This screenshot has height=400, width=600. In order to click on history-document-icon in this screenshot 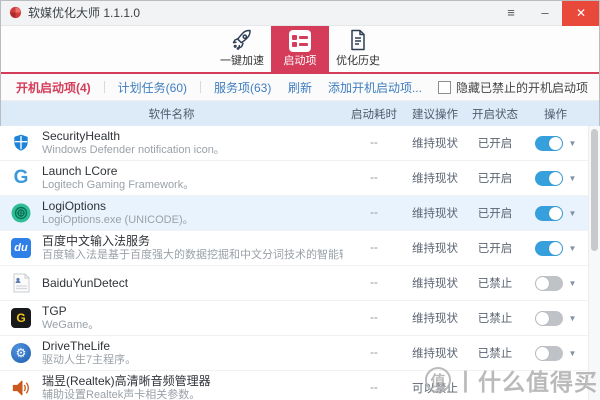, I will do `click(358, 40)`.